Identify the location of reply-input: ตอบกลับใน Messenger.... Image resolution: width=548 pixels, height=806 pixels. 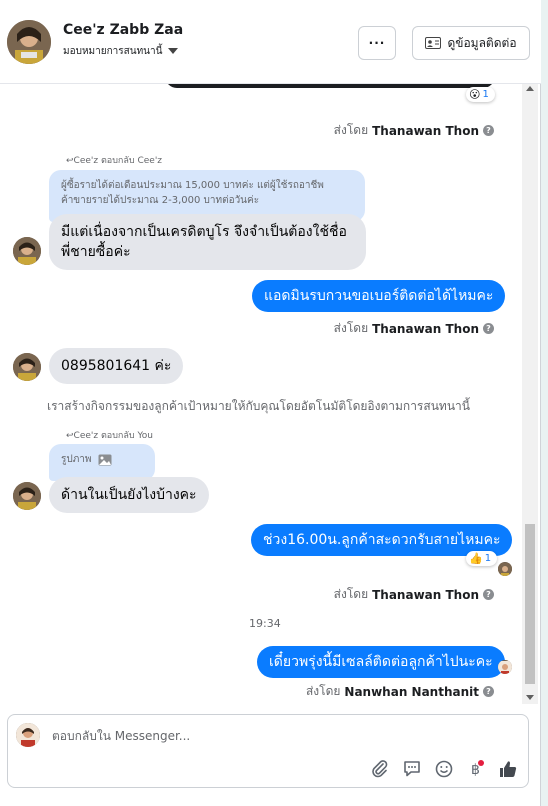
(121, 736).